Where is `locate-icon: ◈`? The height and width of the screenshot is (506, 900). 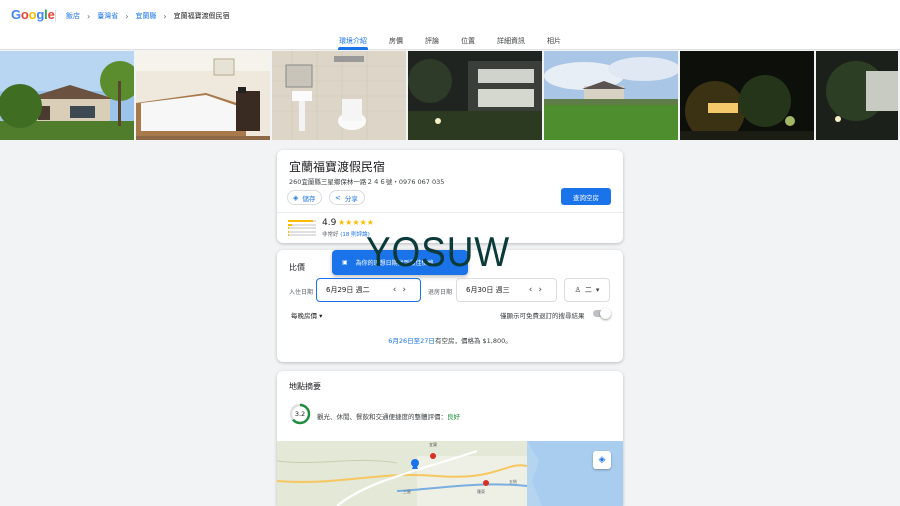
locate-icon: ◈ is located at coordinates (602, 460).